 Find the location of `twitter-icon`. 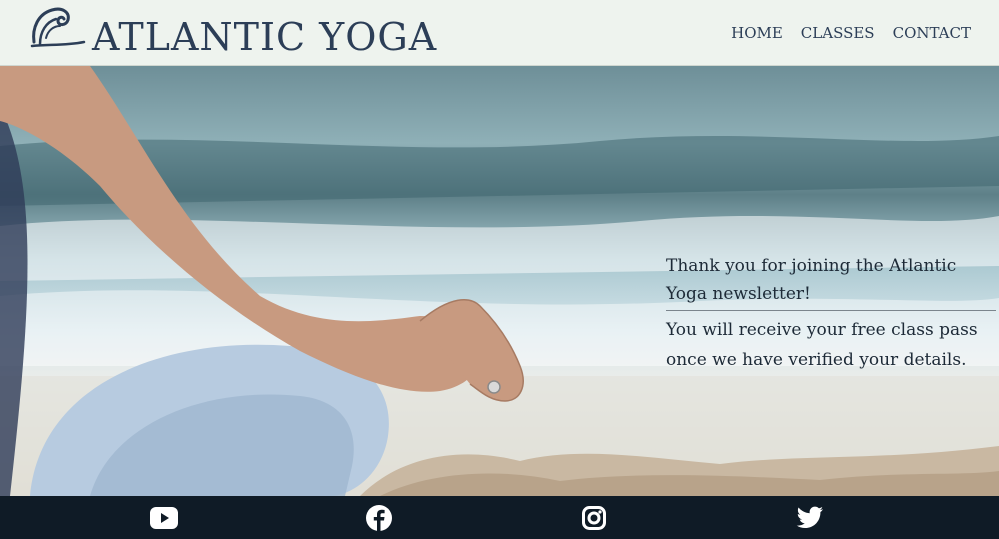

twitter-icon is located at coordinates (810, 518).